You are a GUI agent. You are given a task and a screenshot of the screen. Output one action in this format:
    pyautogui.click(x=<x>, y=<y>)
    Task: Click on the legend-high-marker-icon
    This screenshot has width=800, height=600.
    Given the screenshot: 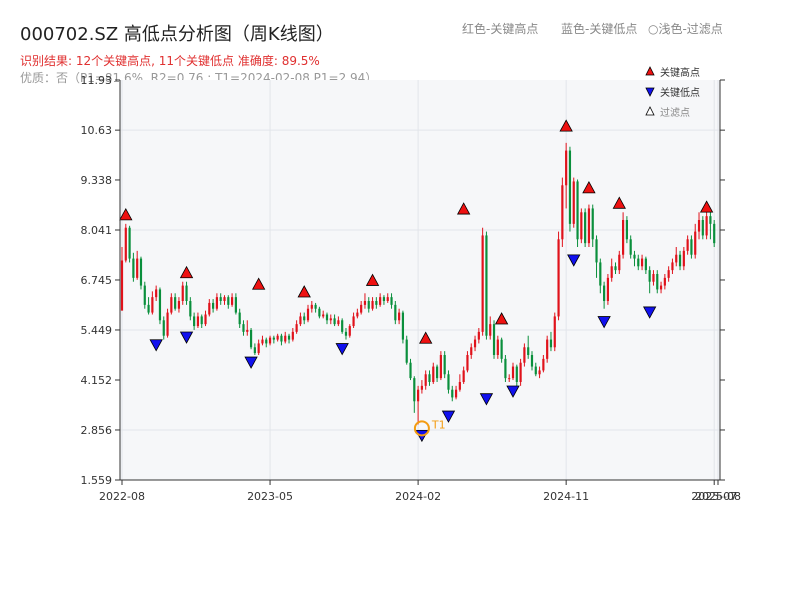 What is the action you would take?
    pyautogui.click(x=650, y=71)
    